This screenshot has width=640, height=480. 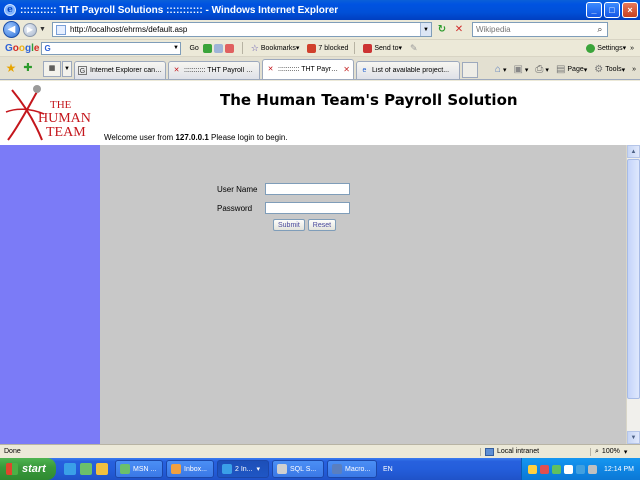 What do you see at coordinates (619, 469) in the screenshot?
I see `taskbar-clock: 12:14 PM` at bounding box center [619, 469].